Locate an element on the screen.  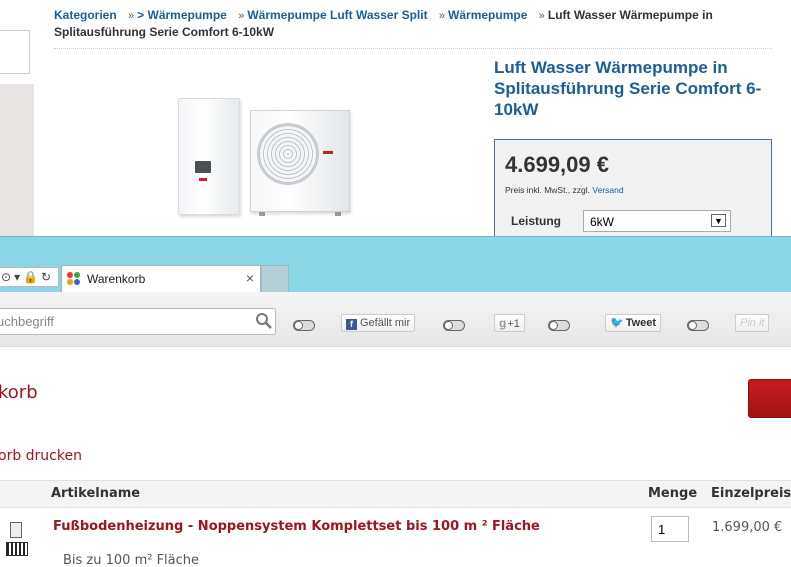
control-panel-graphic is located at coordinates (203, 167).